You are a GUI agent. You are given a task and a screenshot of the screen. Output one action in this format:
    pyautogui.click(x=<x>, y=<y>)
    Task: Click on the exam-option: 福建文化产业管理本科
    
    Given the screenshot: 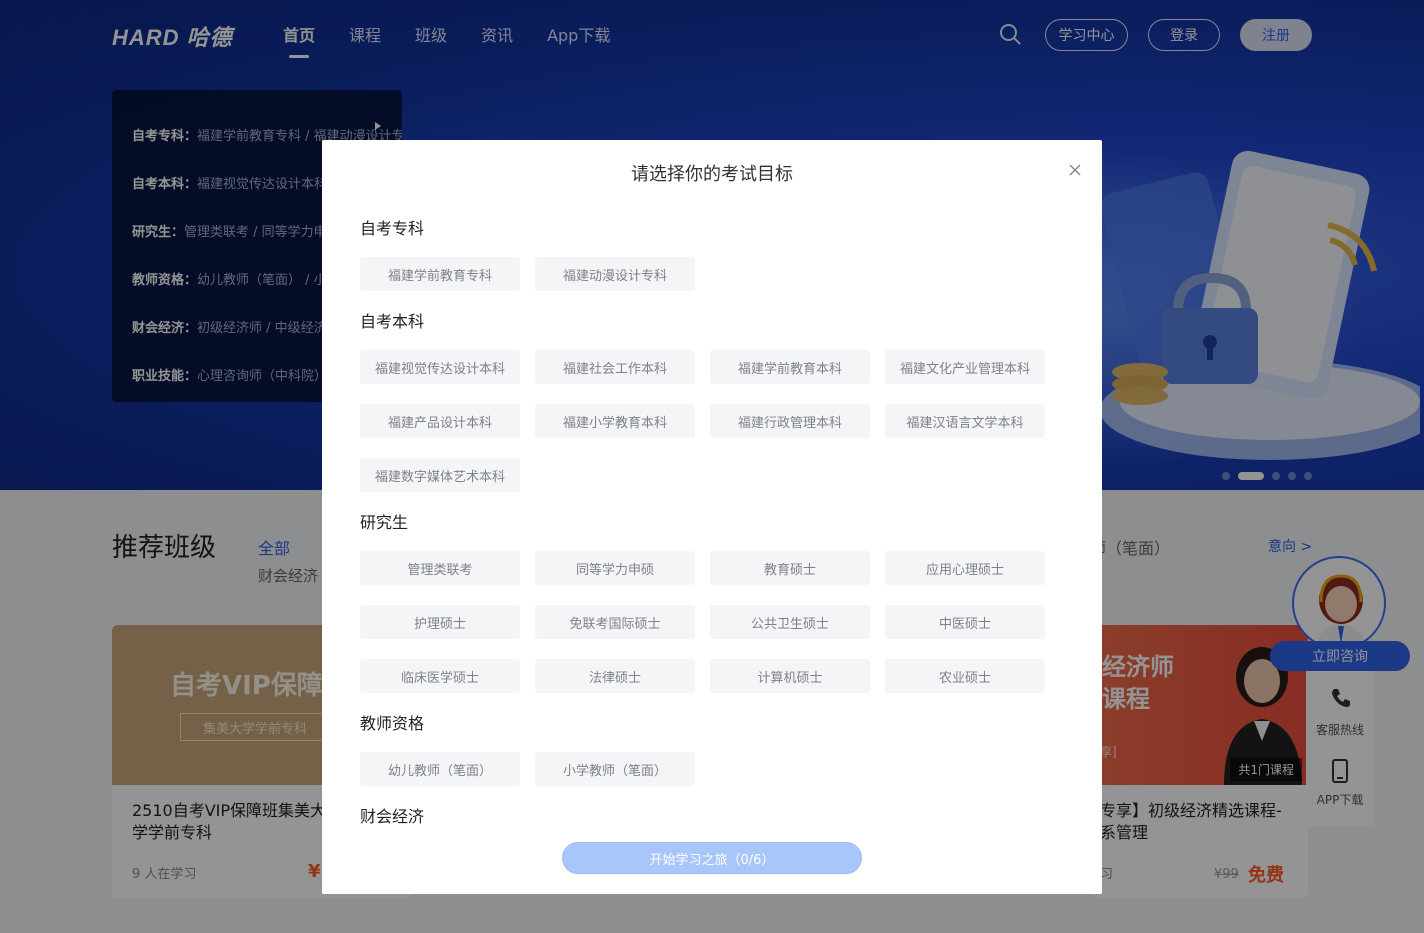 What is the action you would take?
    pyautogui.click(x=965, y=367)
    